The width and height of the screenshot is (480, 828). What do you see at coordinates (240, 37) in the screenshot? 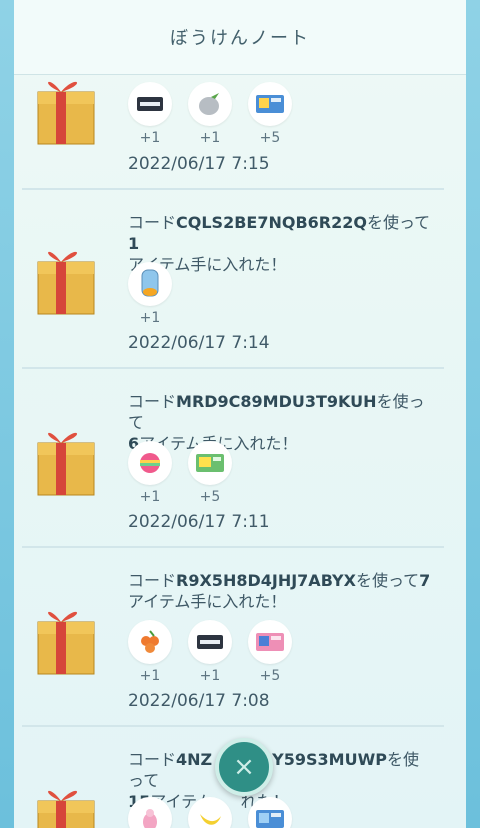
I see `page-title: ぼうけんノート` at bounding box center [240, 37].